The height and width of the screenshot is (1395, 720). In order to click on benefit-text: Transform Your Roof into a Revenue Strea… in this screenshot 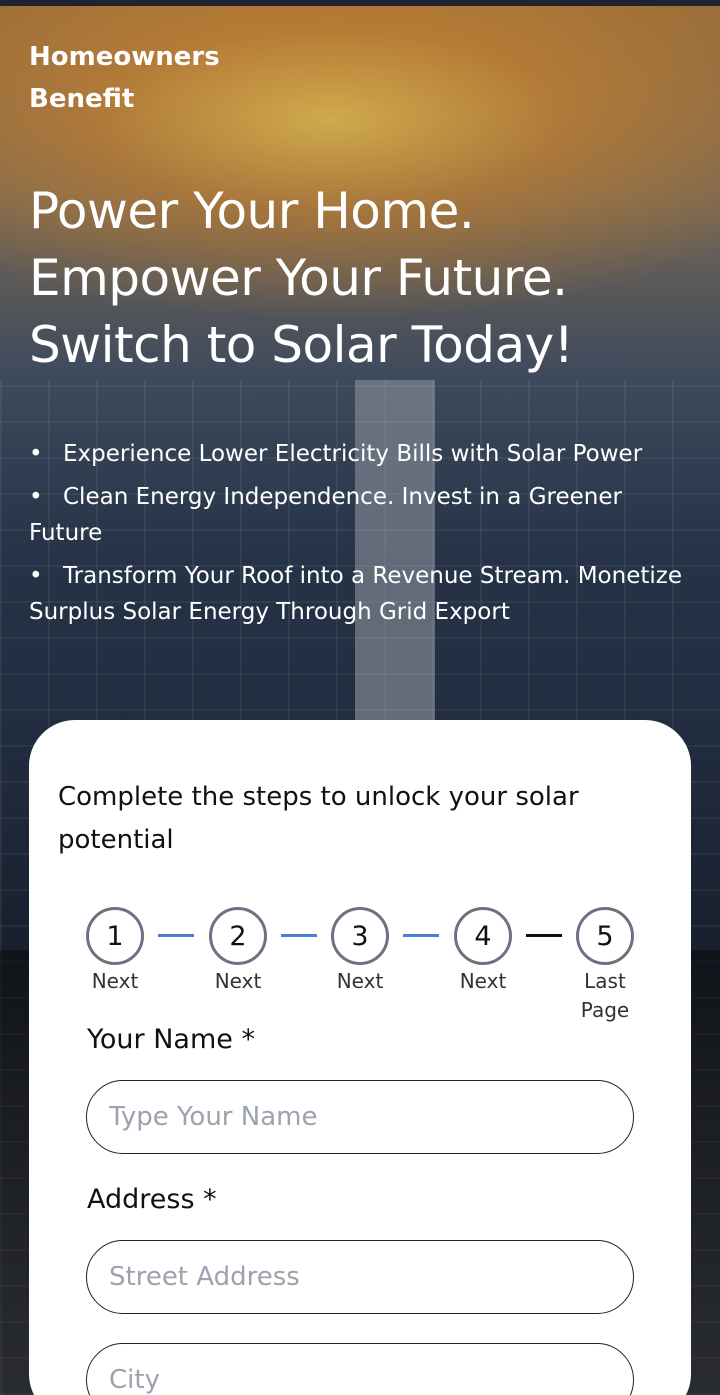, I will do `click(355, 594)`.